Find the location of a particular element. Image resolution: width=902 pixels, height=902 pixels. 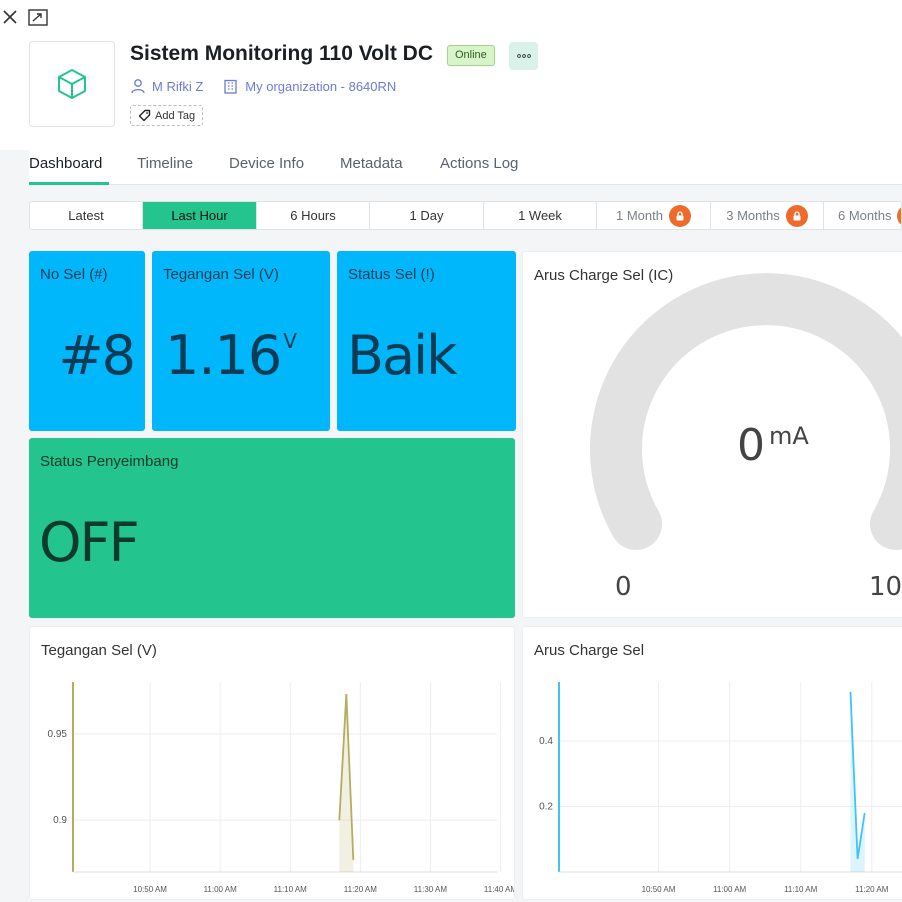

add-tag-button: Add Tag is located at coordinates (167, 115).